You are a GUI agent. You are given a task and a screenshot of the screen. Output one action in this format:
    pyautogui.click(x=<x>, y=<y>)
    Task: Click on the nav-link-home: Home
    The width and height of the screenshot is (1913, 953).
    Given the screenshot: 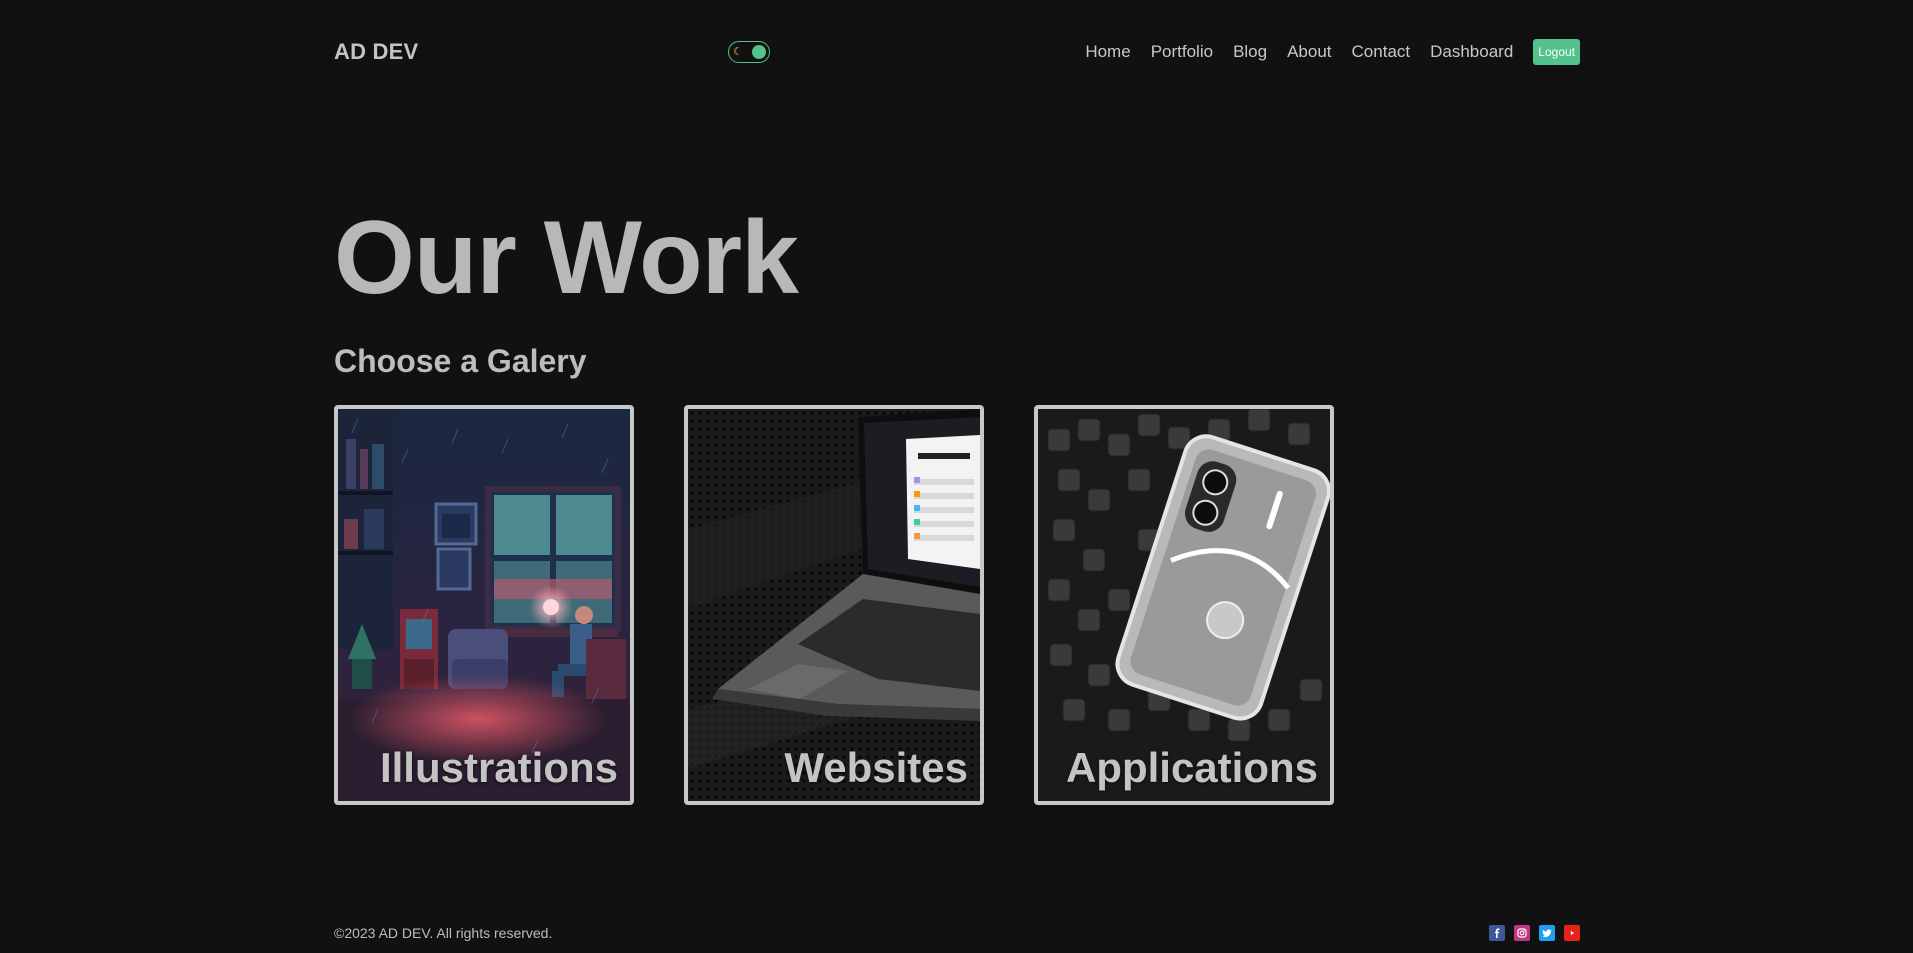 What is the action you would take?
    pyautogui.click(x=1107, y=52)
    